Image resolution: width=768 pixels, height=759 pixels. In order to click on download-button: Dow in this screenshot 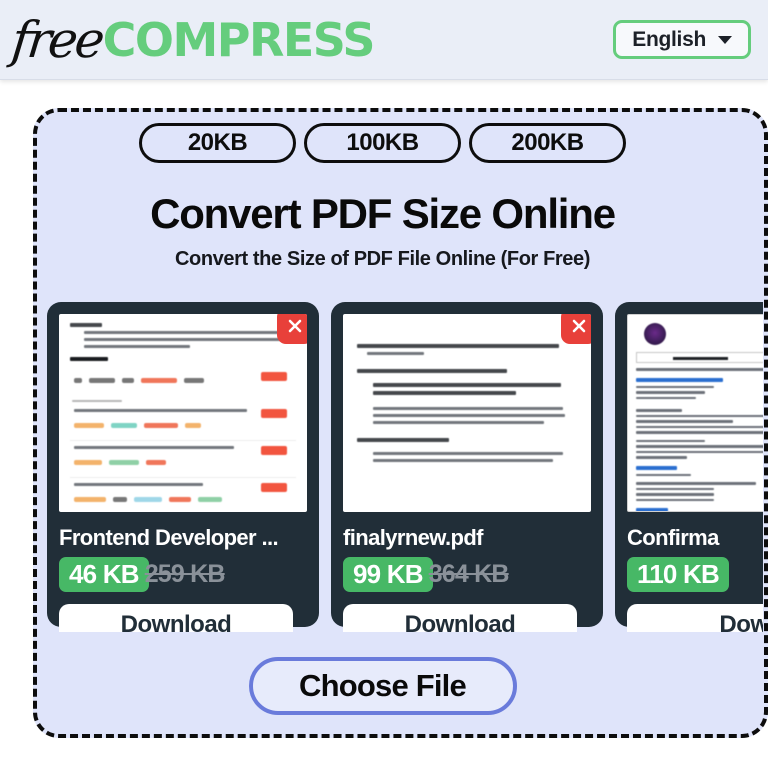, I will do `click(695, 618)`.